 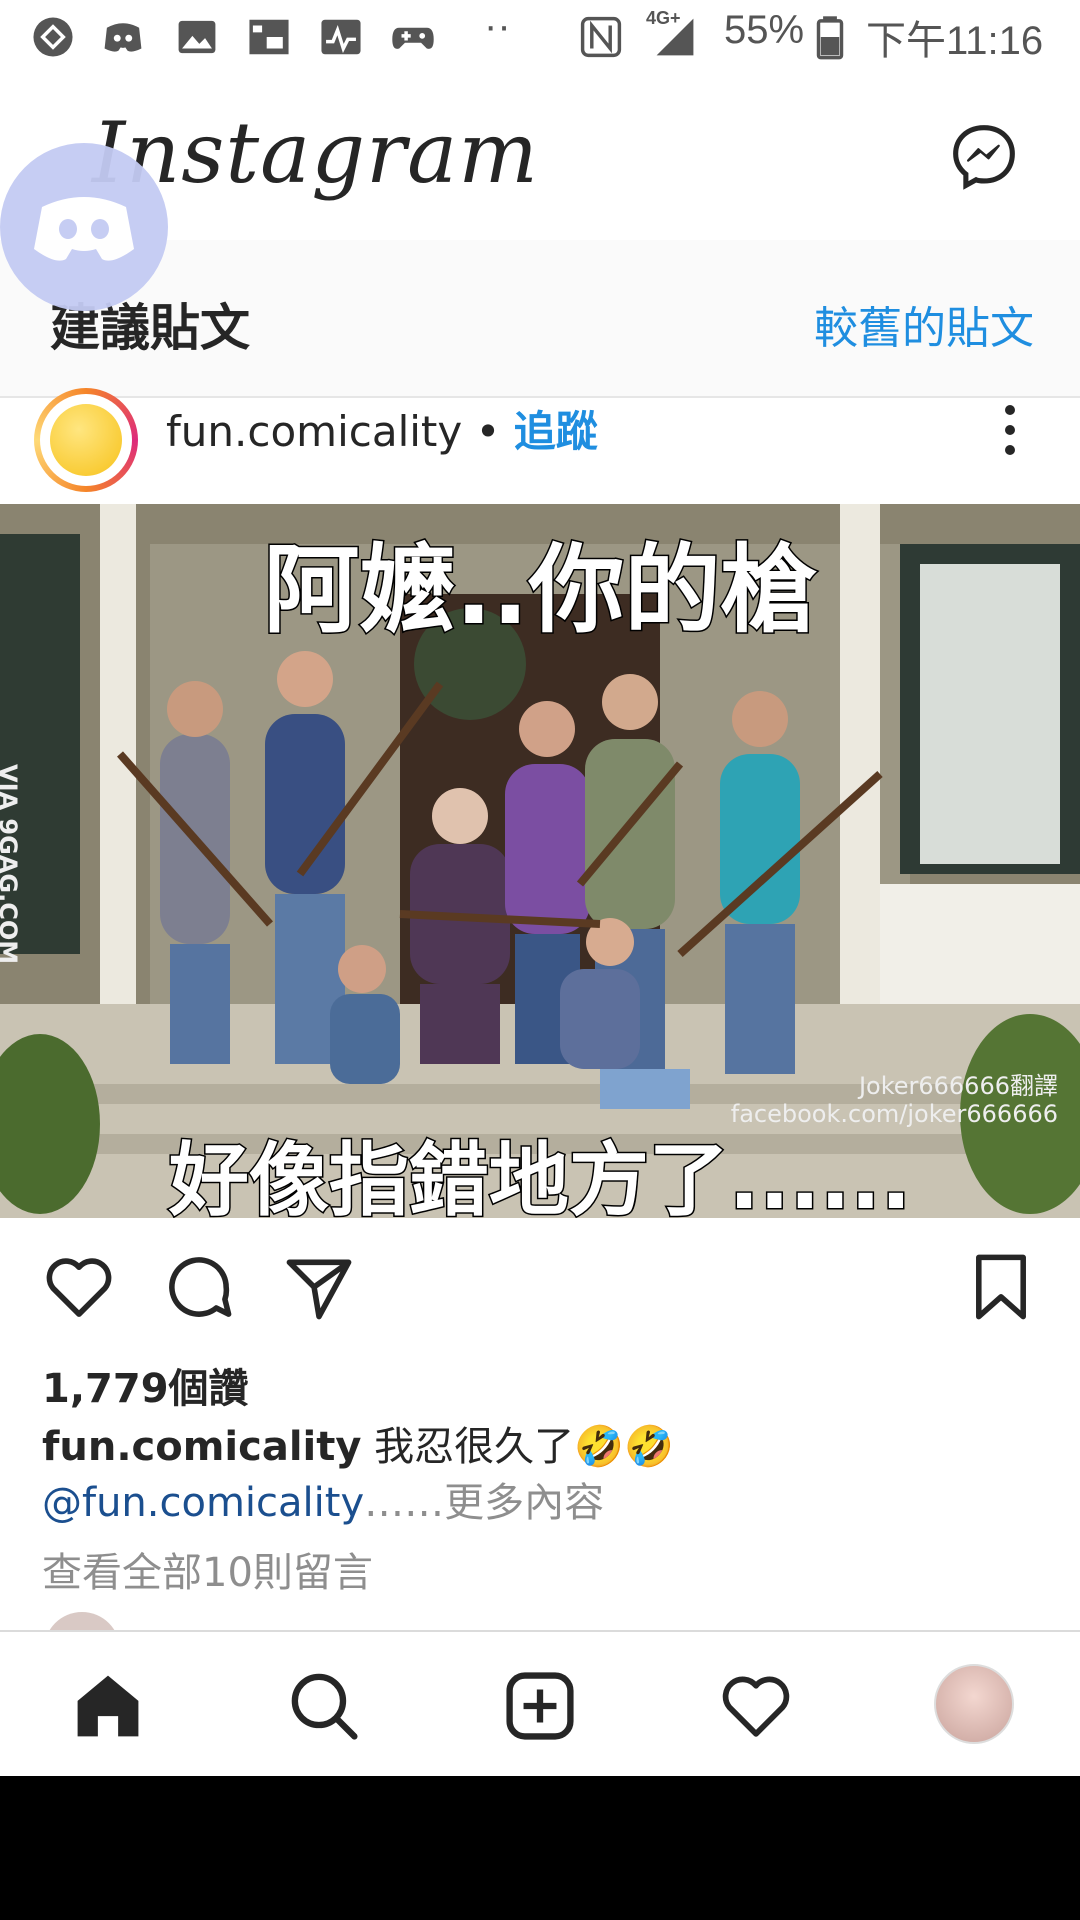 I want to click on post-author-line: fun.comicality • 追蹤, so click(x=382, y=428).